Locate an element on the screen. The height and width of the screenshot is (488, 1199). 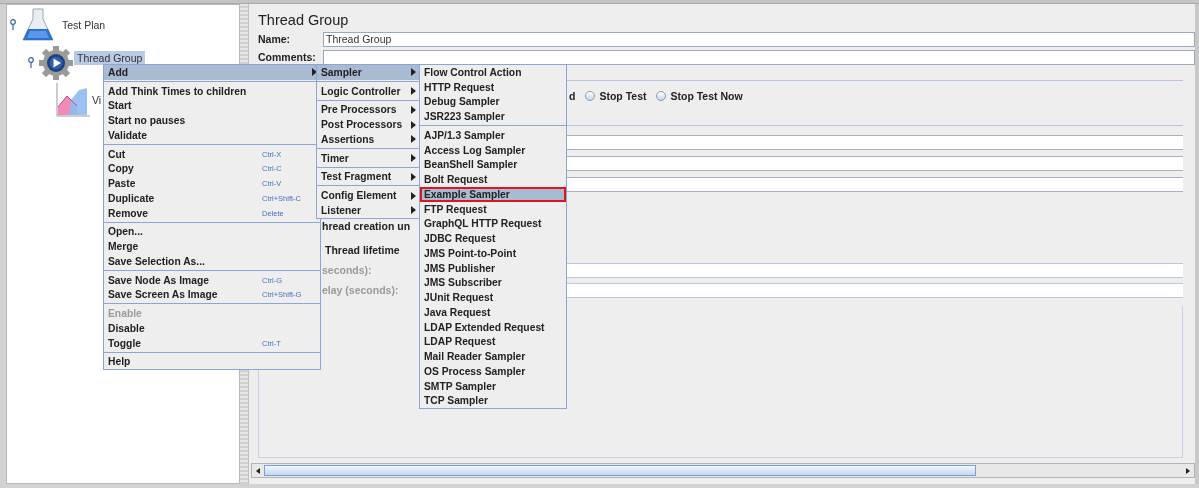
area-chart-icon is located at coordinates (73, 100).